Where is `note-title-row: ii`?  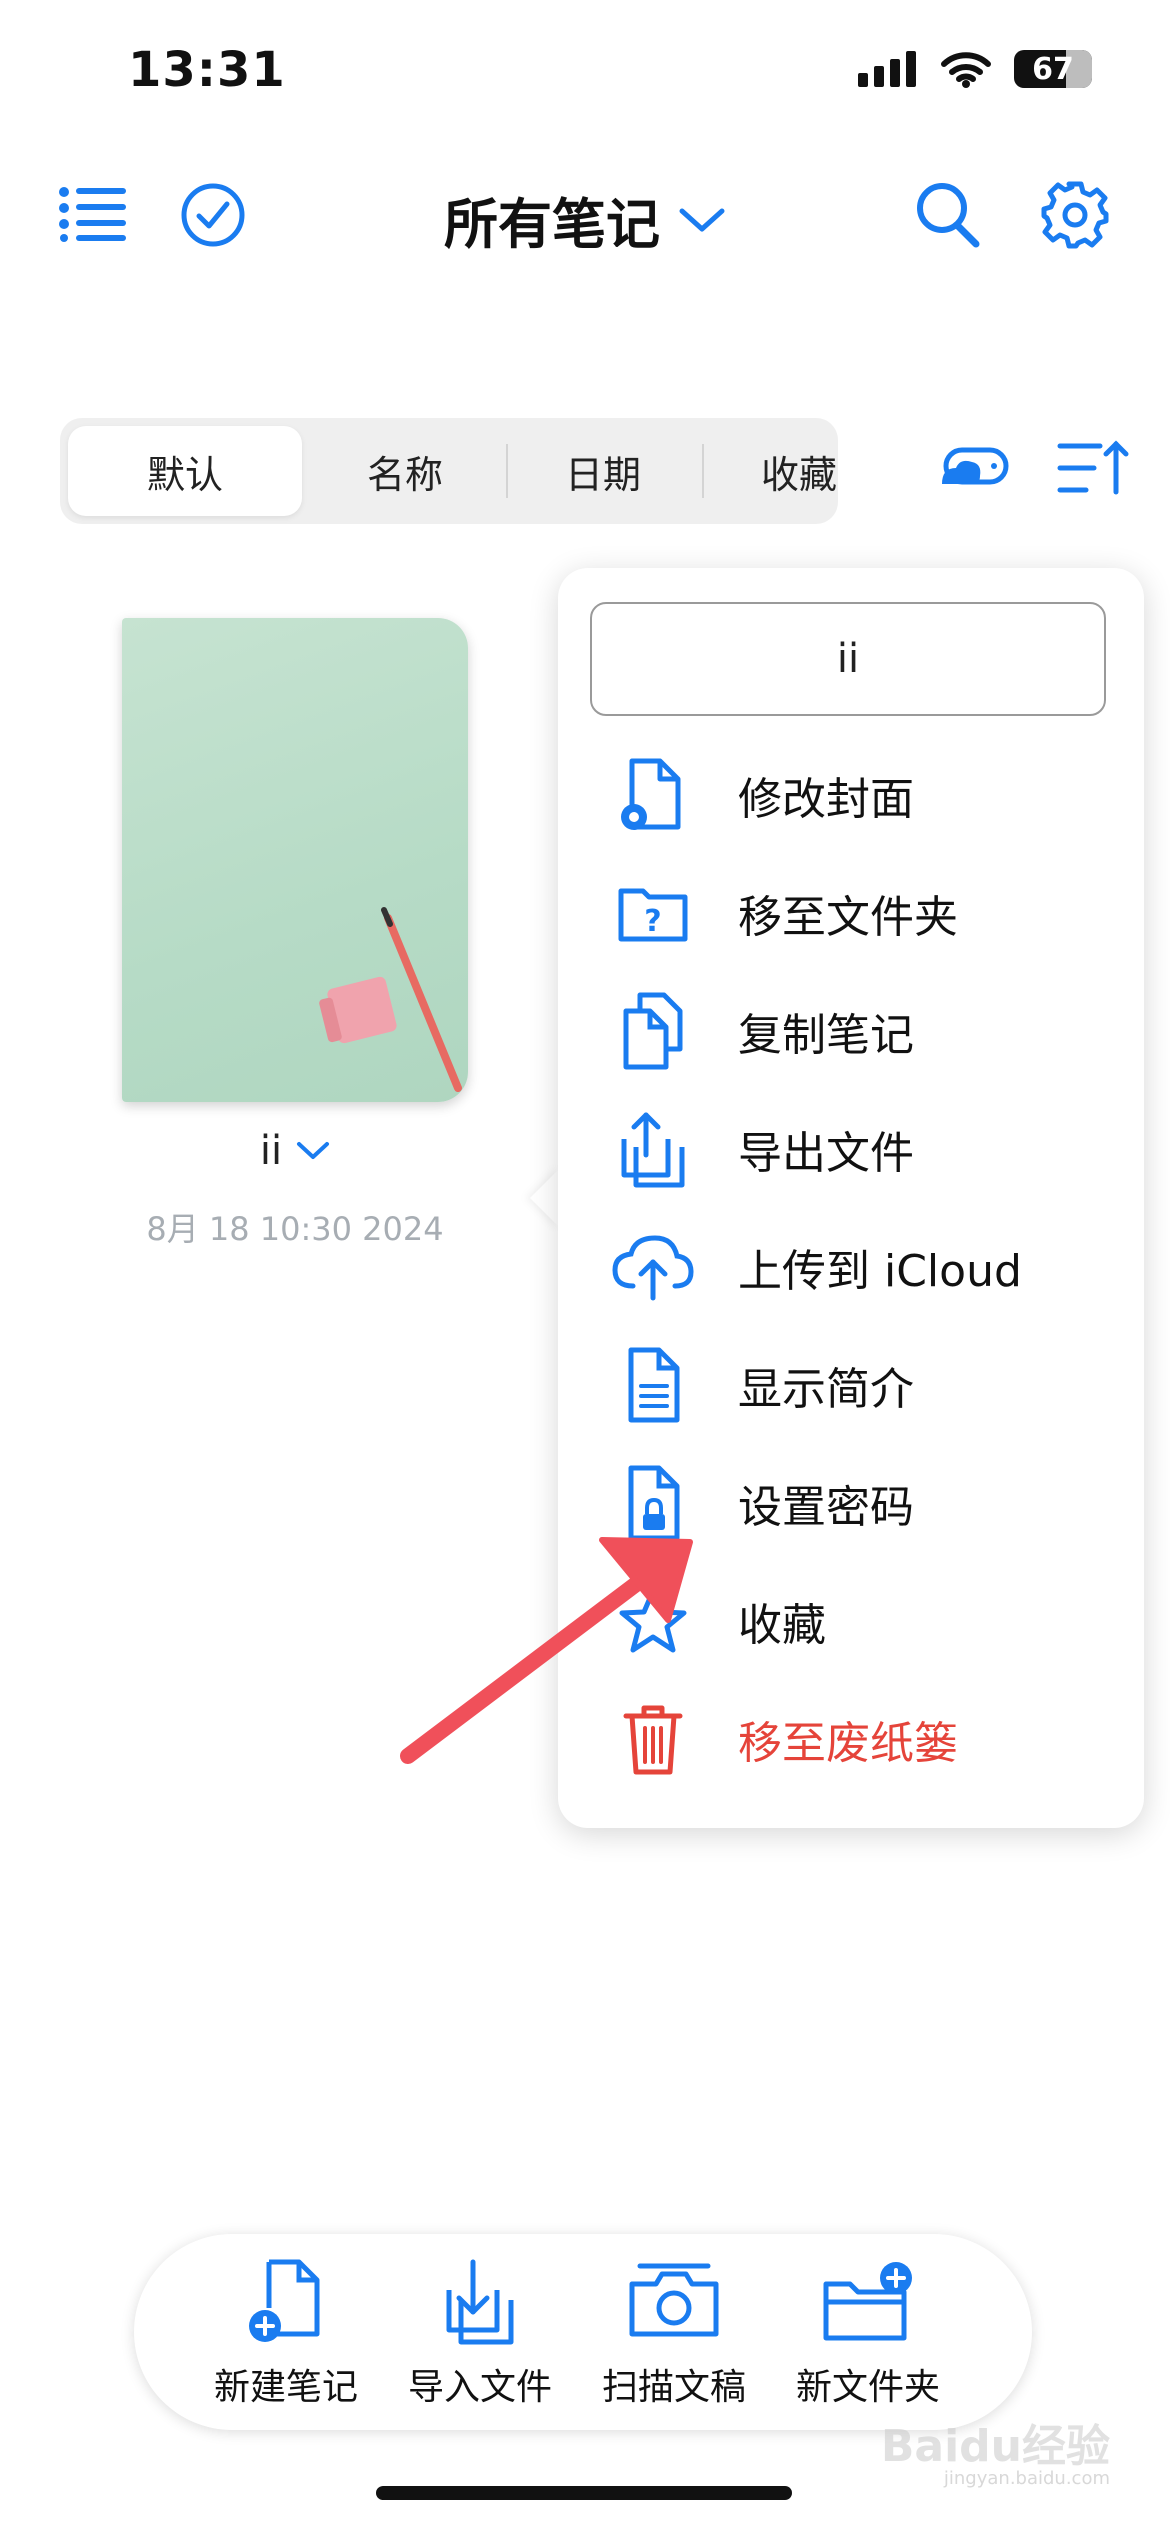
note-title-row: ii is located at coordinates (295, 1151).